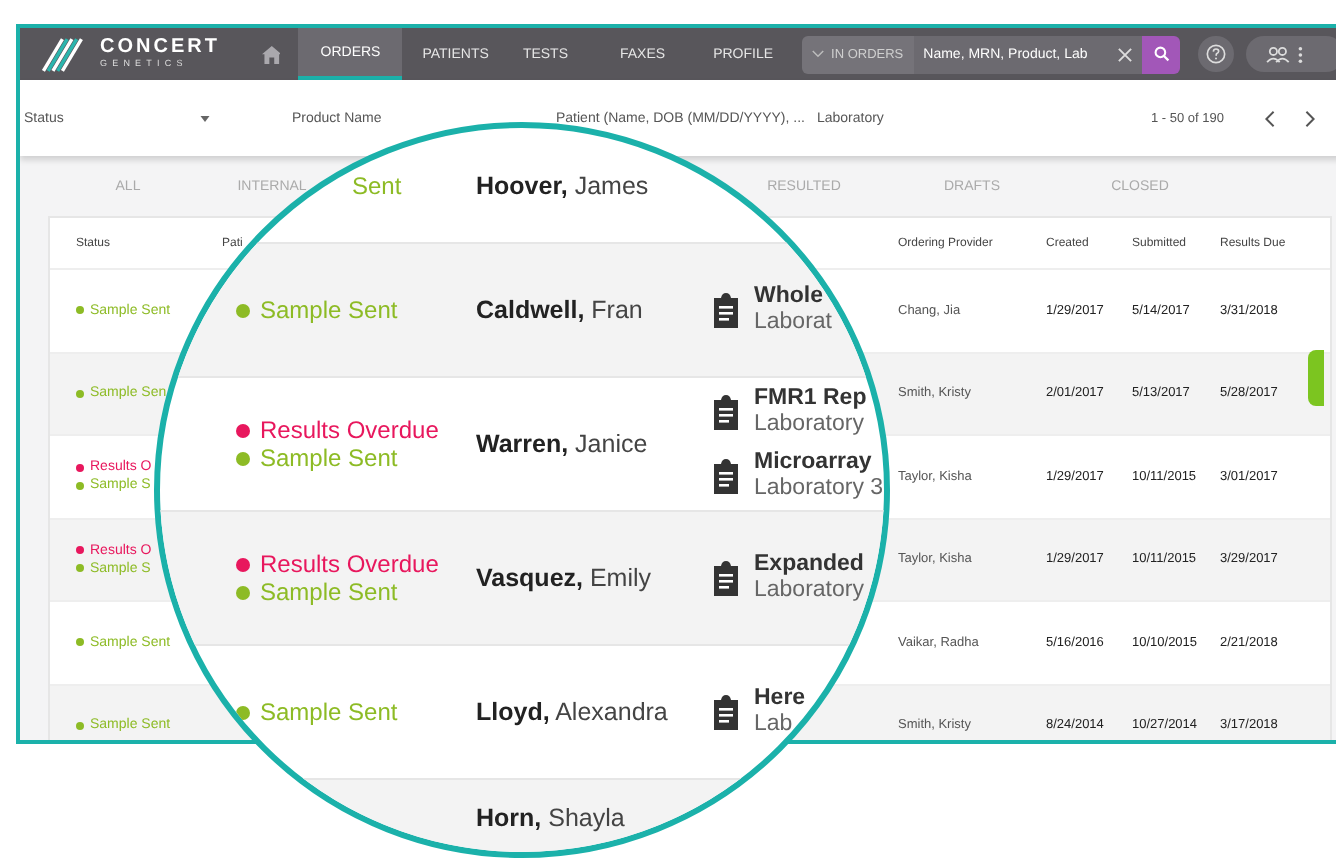  Describe the element at coordinates (64, 54) in the screenshot. I see `logo-icon` at that location.